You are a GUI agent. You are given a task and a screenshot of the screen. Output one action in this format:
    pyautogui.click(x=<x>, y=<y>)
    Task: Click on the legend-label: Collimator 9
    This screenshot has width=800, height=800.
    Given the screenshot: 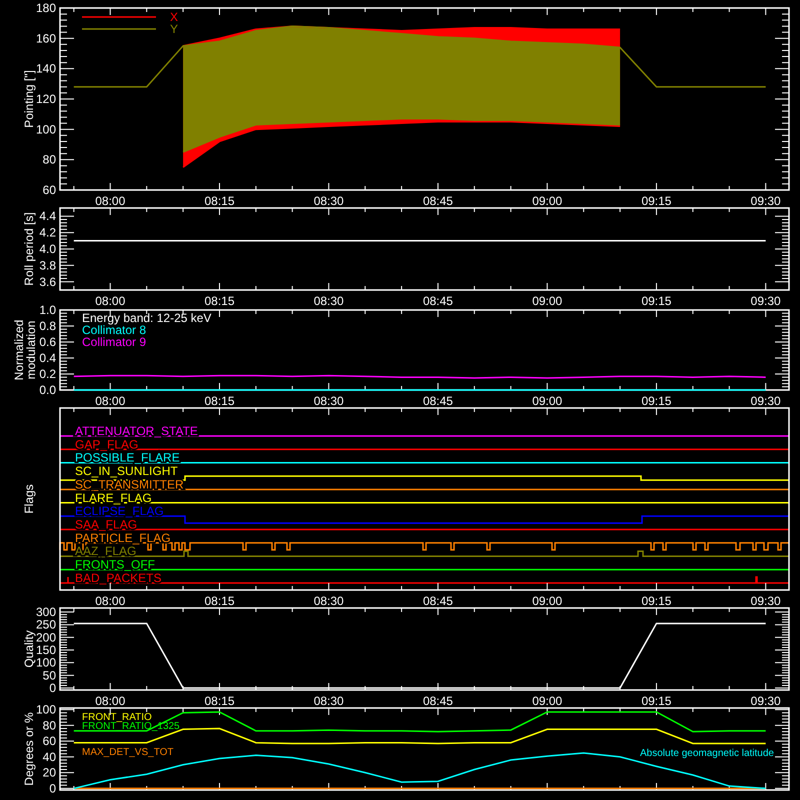 What is the action you would take?
    pyautogui.click(x=114, y=342)
    